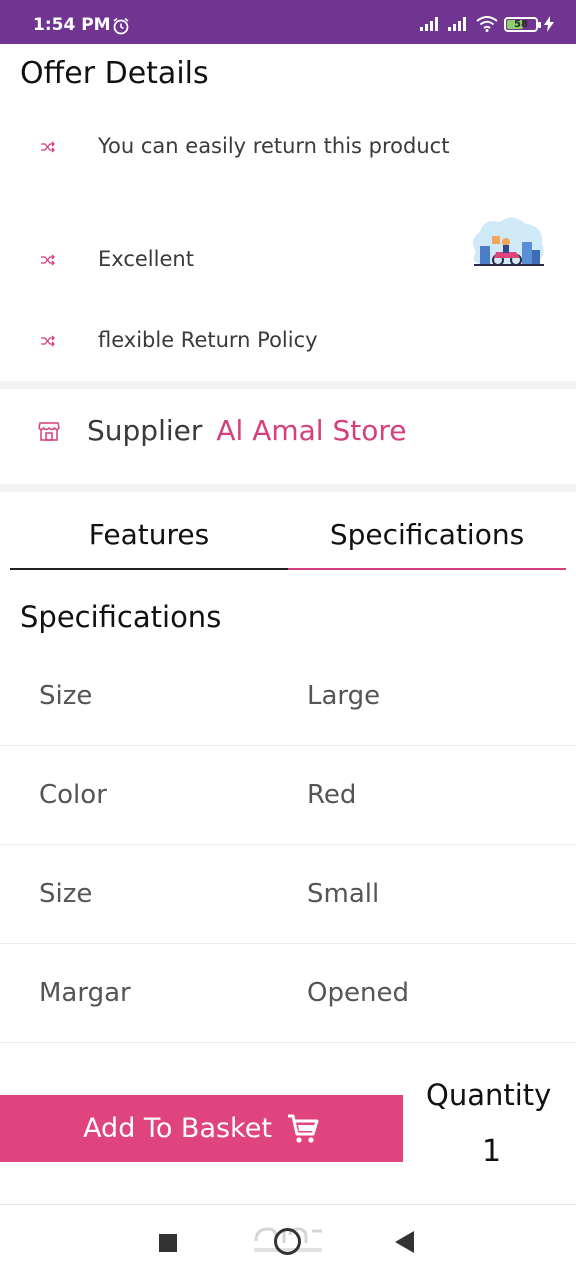 The height and width of the screenshot is (1280, 576). Describe the element at coordinates (549, 24) in the screenshot. I see `charging-icon` at that location.